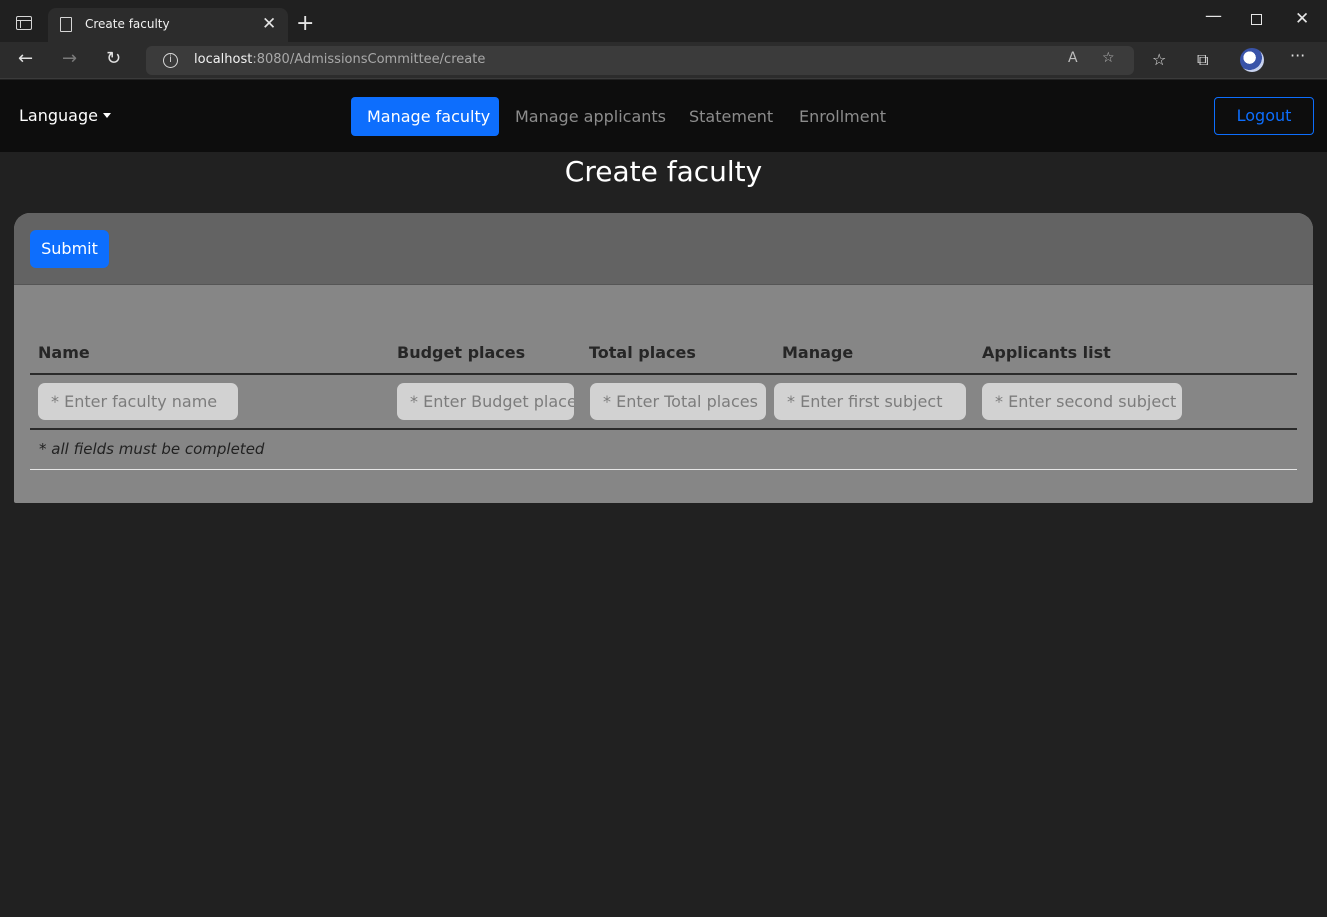  Describe the element at coordinates (25, 59) in the screenshot. I see `back-icon: ←` at that location.